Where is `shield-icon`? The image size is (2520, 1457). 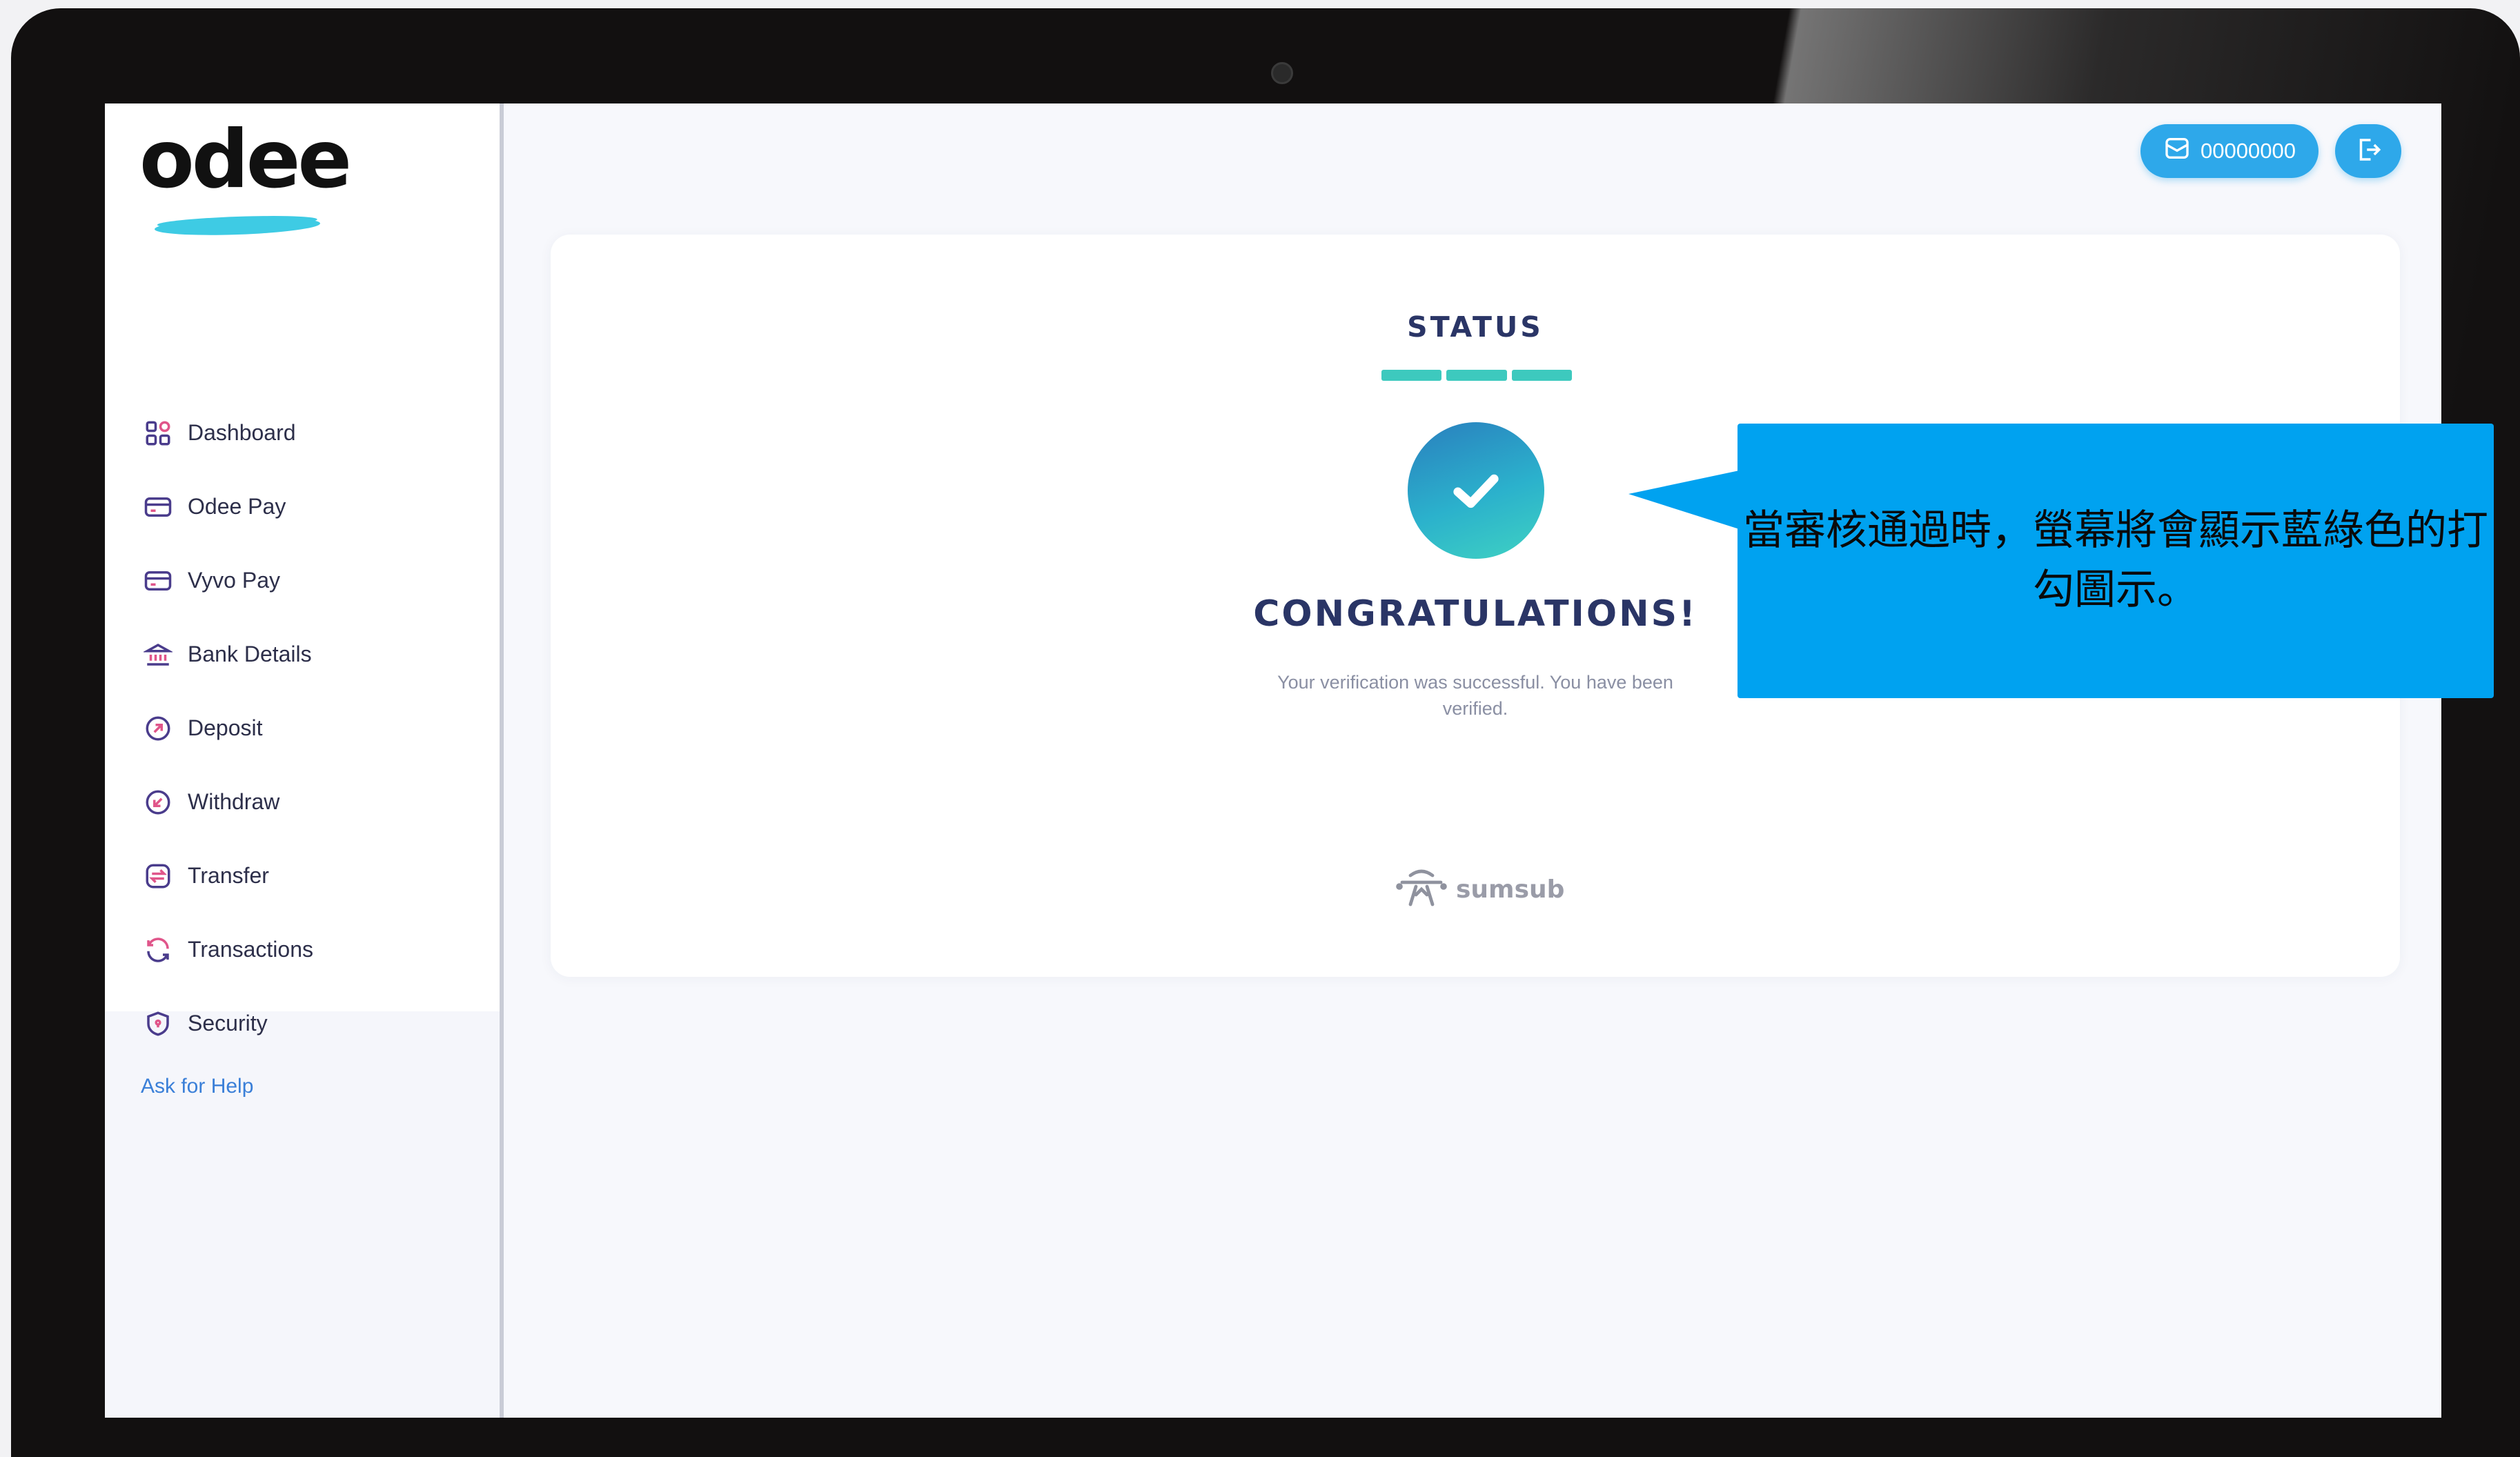
shield-icon is located at coordinates (158, 1024).